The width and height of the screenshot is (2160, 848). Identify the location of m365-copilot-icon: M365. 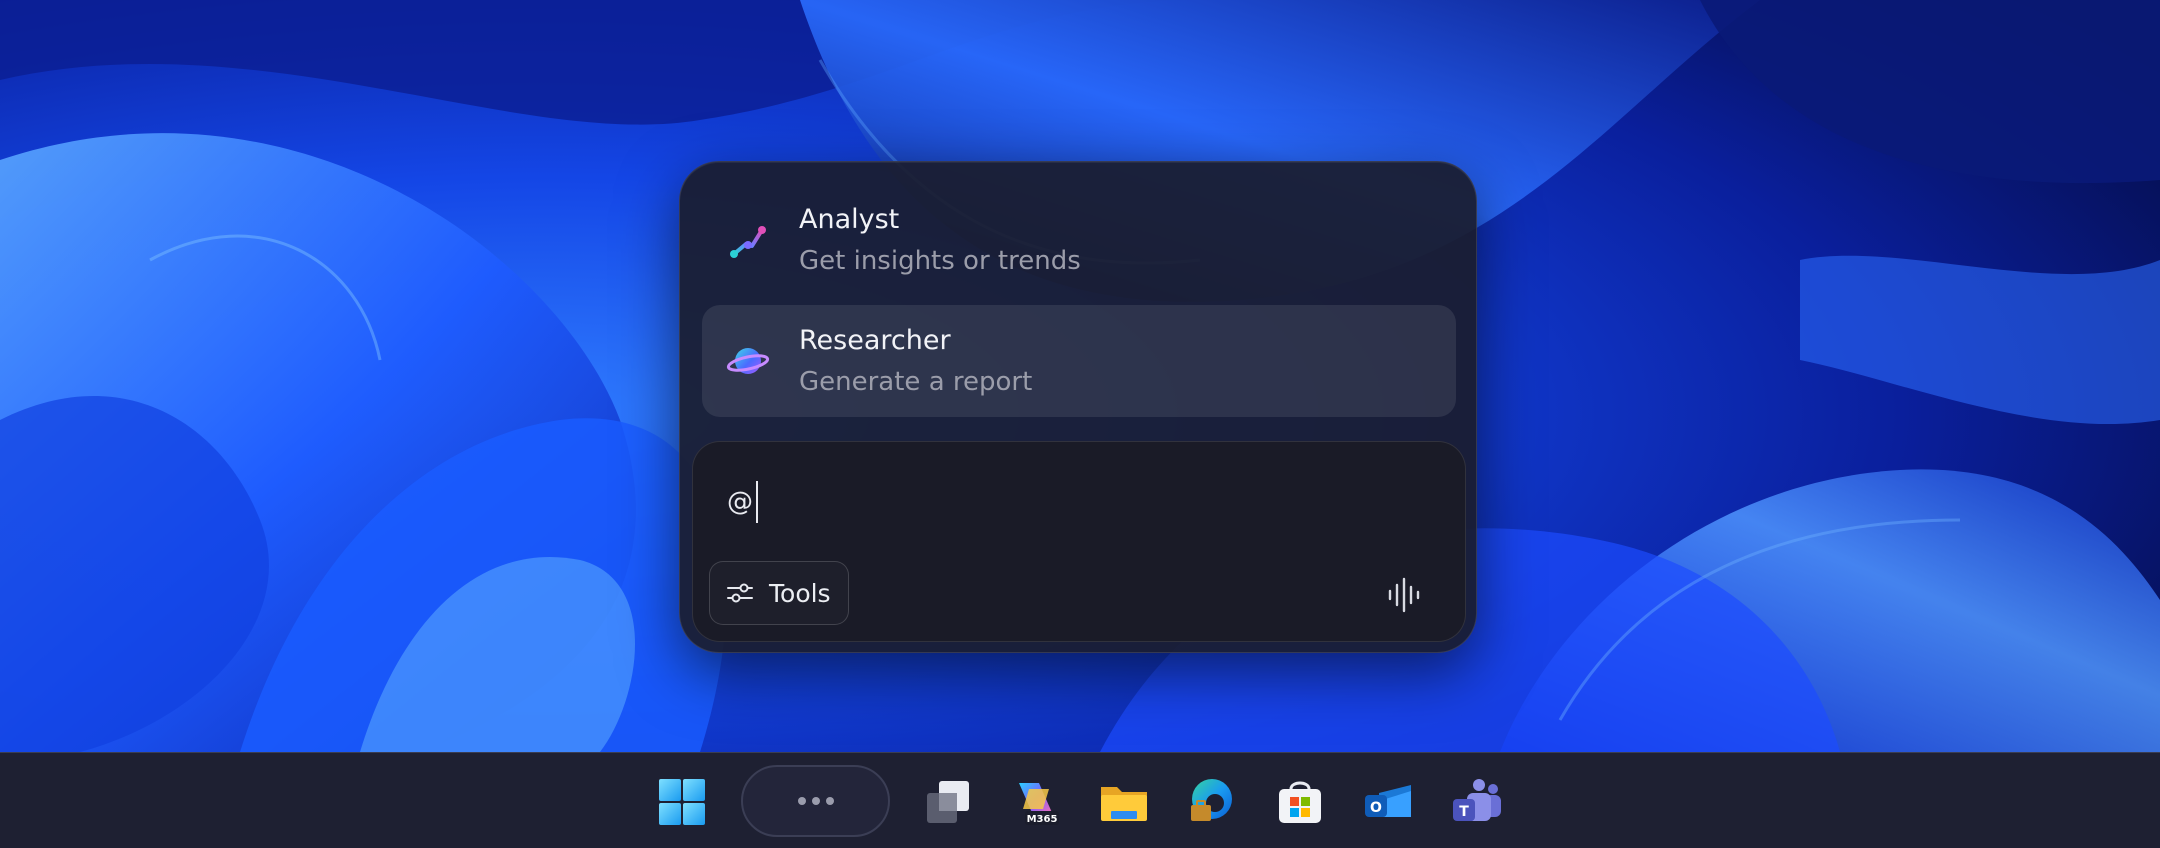
(1036, 802).